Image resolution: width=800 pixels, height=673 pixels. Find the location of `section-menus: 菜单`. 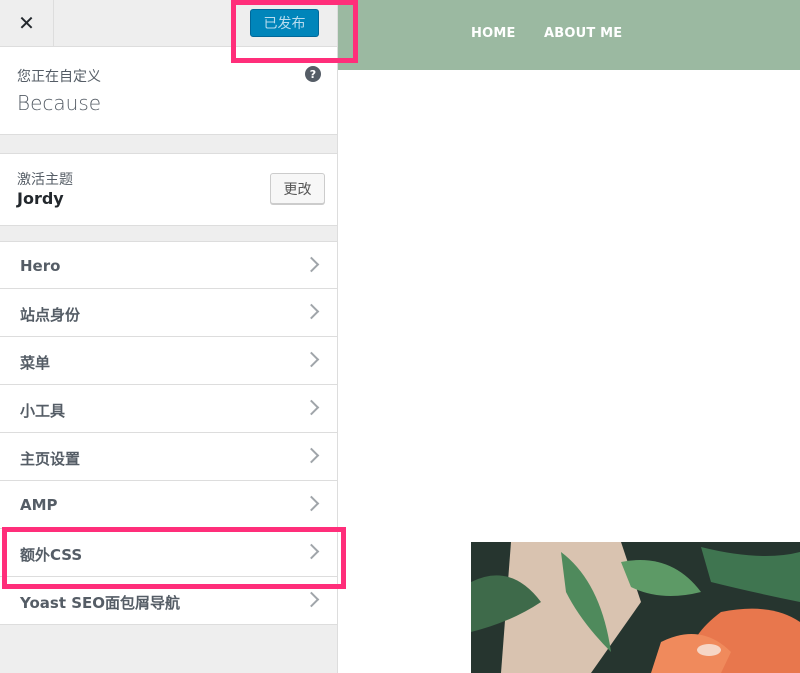

section-menus: 菜单 is located at coordinates (168, 361).